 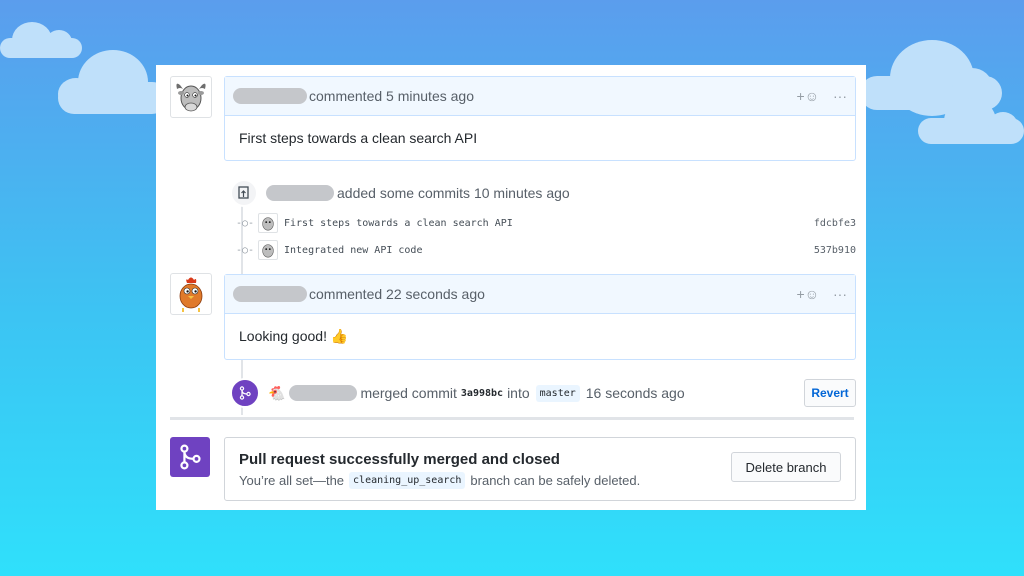 What do you see at coordinates (830, 393) in the screenshot?
I see `revert-button: Revert` at bounding box center [830, 393].